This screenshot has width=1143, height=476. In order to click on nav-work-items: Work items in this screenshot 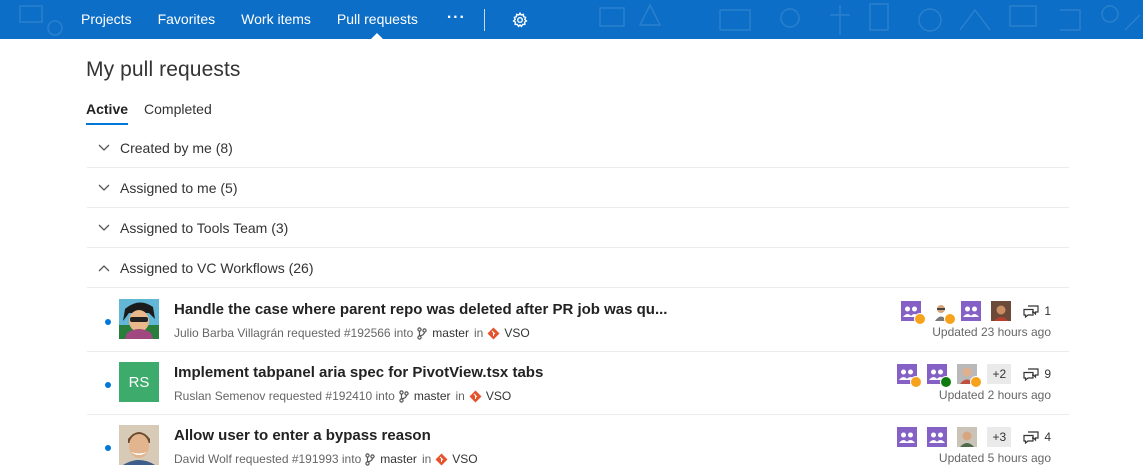, I will do `click(276, 19)`.